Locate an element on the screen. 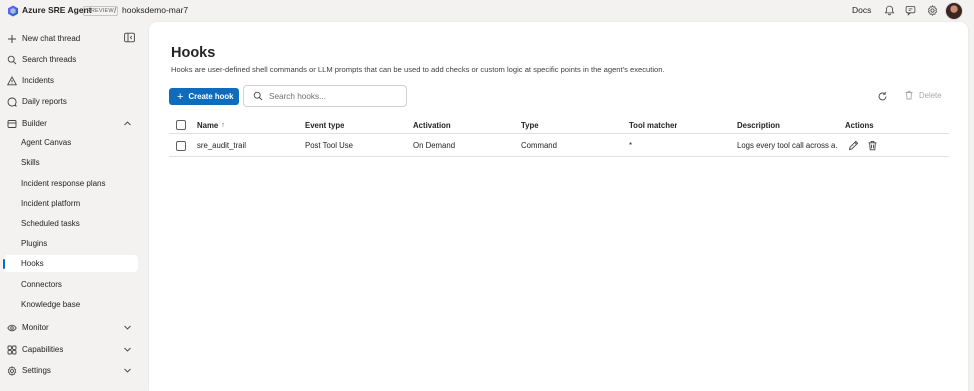 This screenshot has height=391, width=974. sidebar-item-label: Knowledge base is located at coordinates (51, 304).